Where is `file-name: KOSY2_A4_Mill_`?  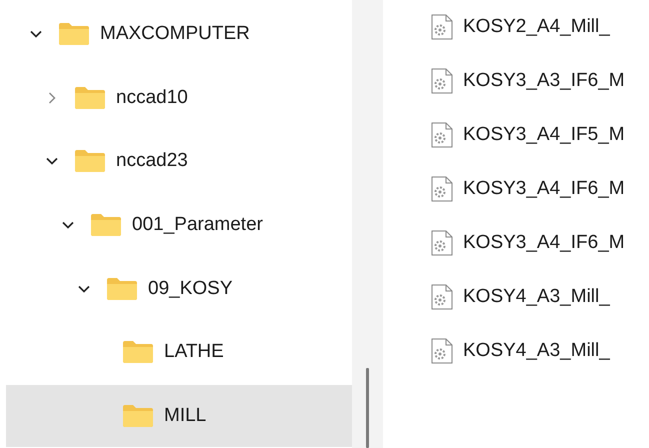
file-name: KOSY2_A4_Mill_ is located at coordinates (536, 27).